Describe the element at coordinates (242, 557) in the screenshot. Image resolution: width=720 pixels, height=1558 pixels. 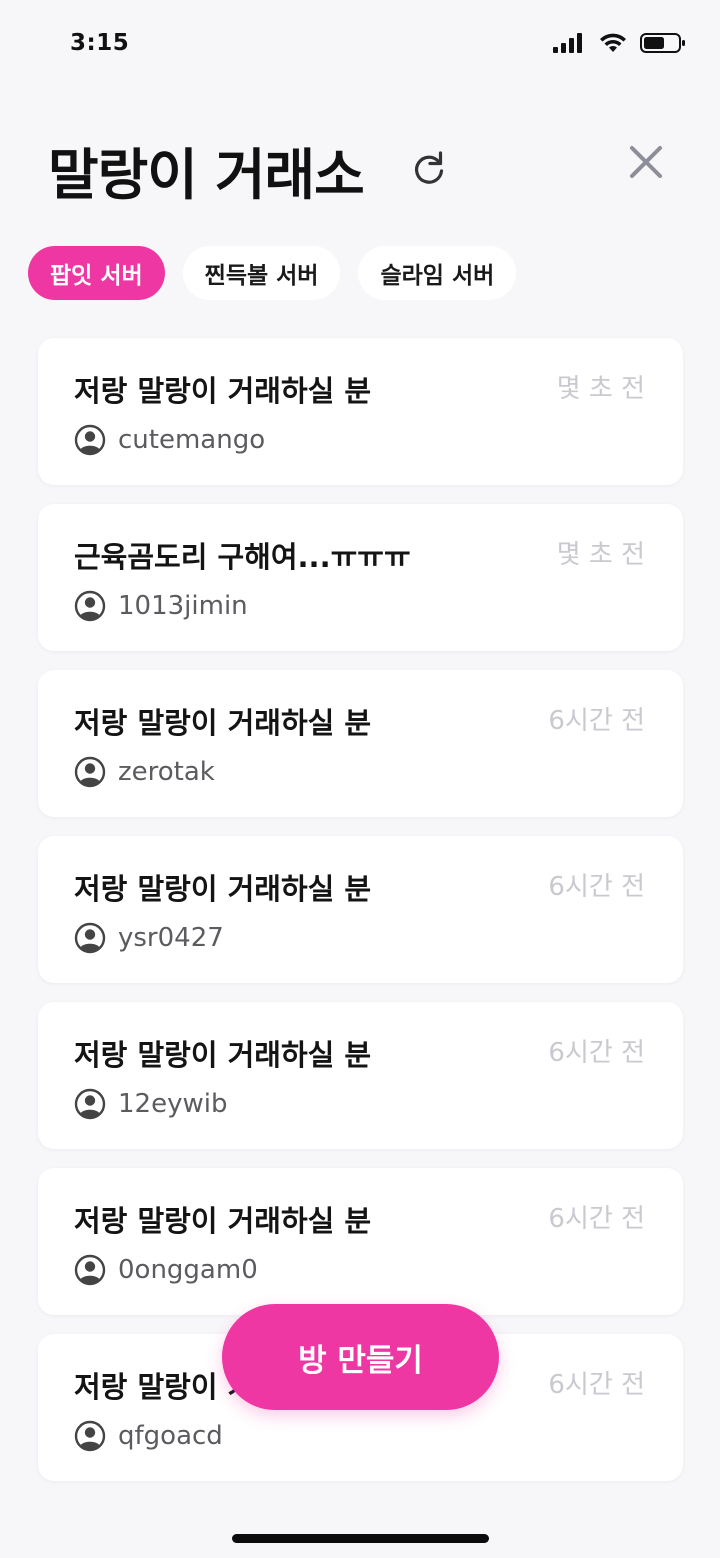
I see `room-title: 근육곰도리 구해여...ㅠㅠㅠ` at that location.